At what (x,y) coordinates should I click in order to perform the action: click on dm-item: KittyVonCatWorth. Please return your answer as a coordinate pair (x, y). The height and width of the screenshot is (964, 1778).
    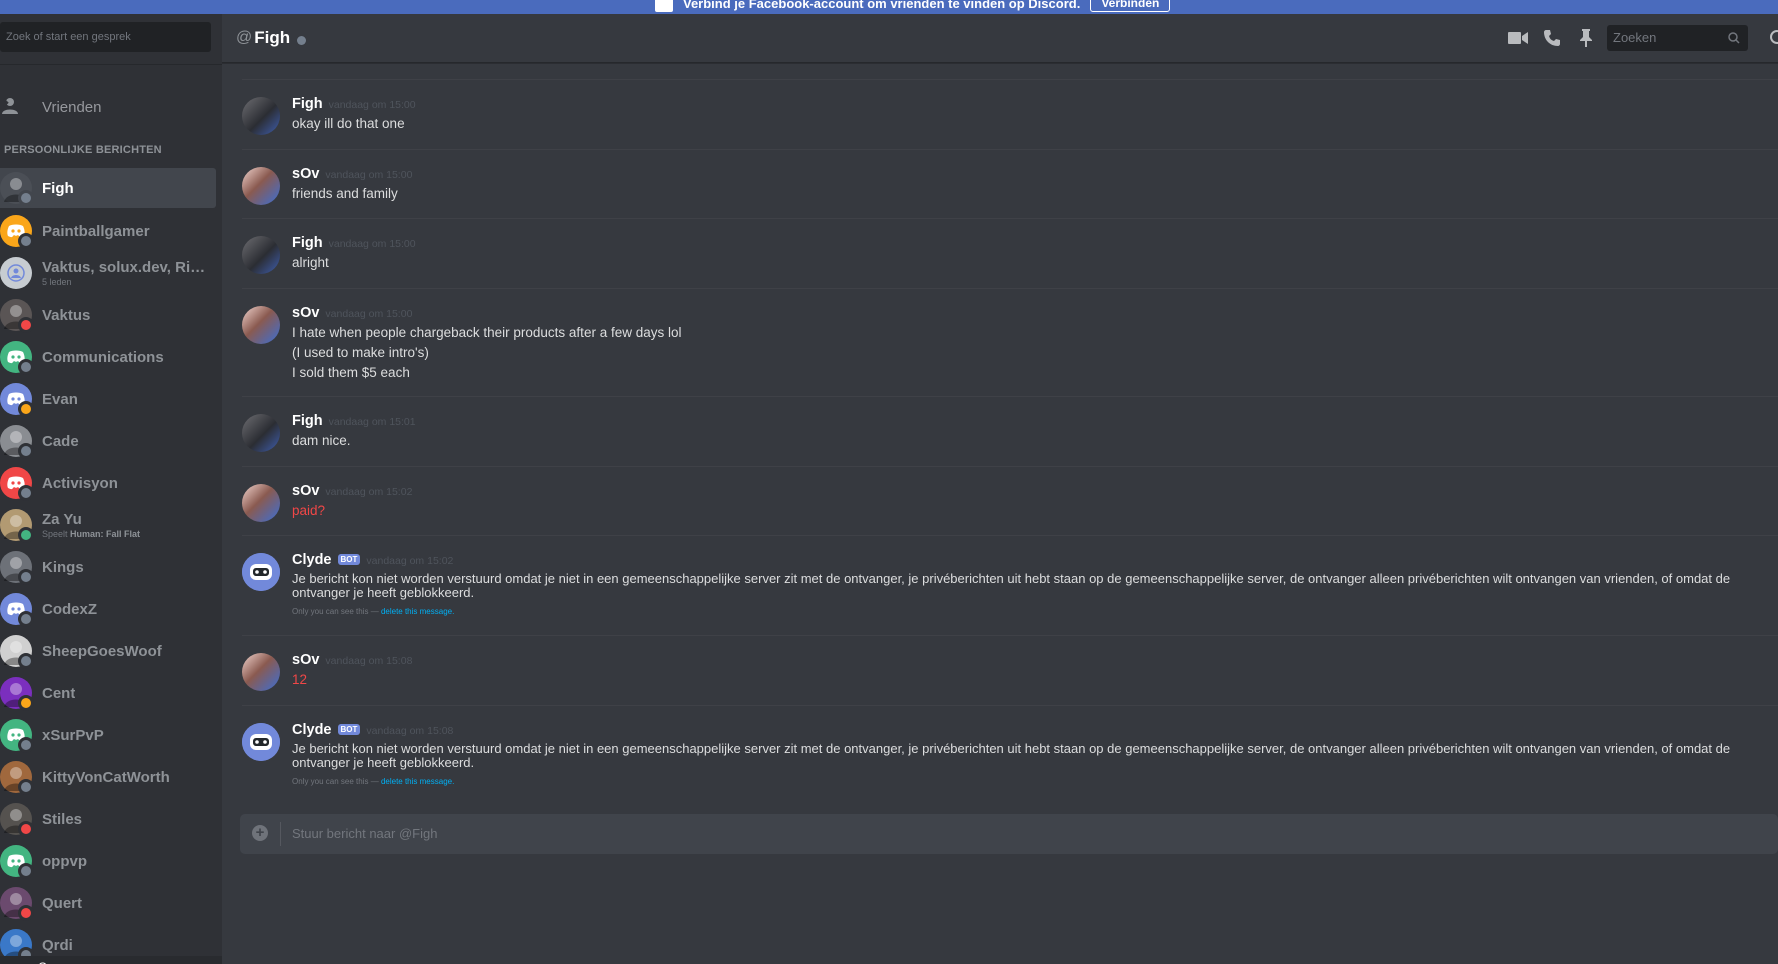
    Looking at the image, I should click on (108, 777).